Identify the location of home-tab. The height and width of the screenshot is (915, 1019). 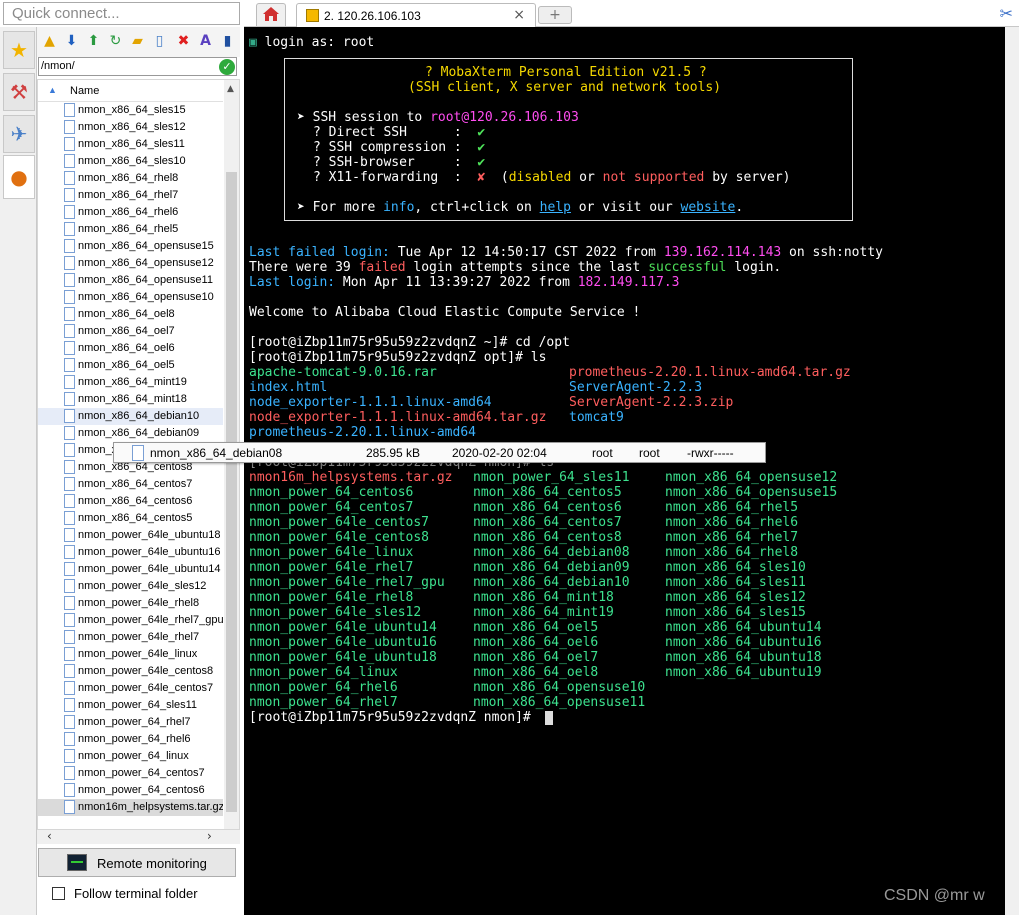
(271, 14).